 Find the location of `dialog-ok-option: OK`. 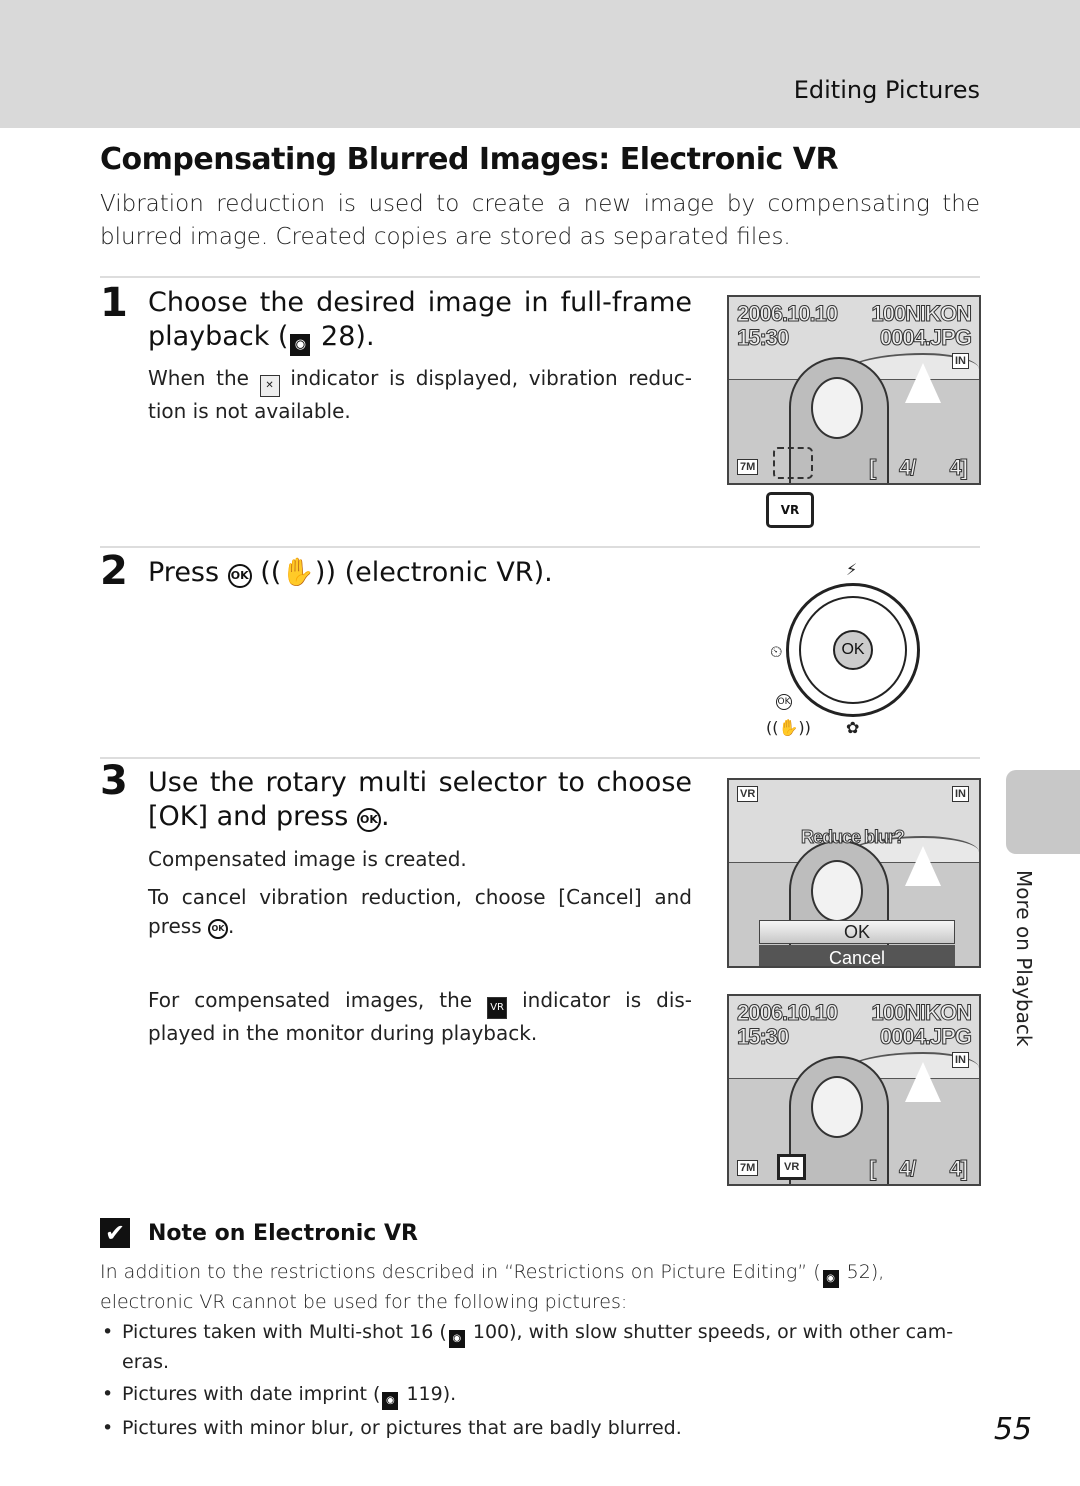

dialog-ok-option: OK is located at coordinates (857, 932).